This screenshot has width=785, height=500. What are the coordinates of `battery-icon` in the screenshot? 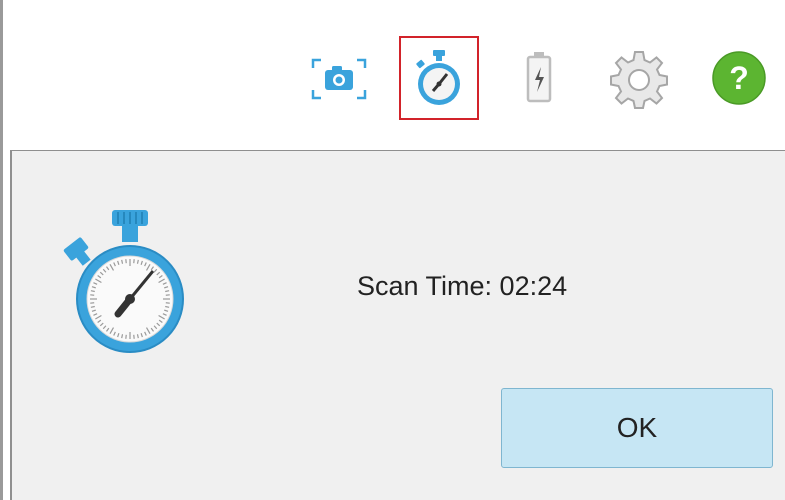 It's located at (539, 77).